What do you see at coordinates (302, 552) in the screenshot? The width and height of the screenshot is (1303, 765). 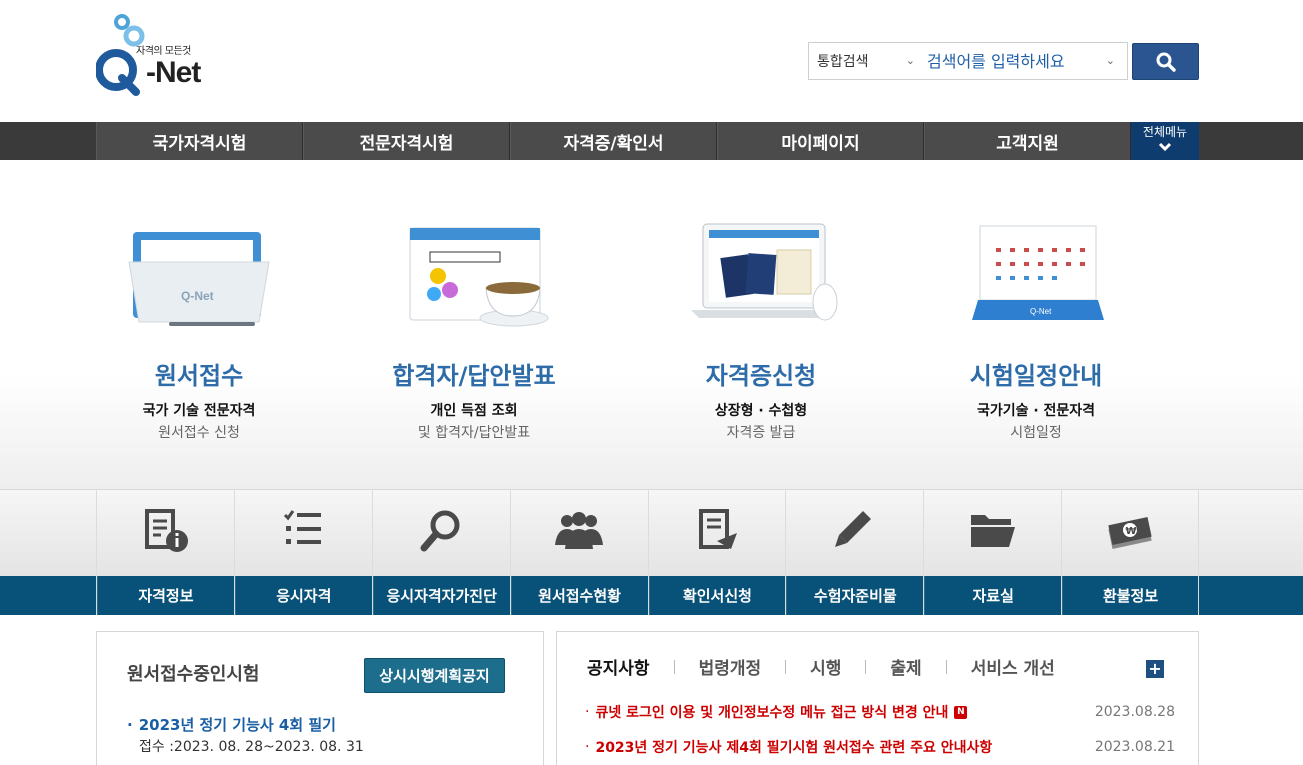 I see `quick-eligibility: 응시자격` at bounding box center [302, 552].